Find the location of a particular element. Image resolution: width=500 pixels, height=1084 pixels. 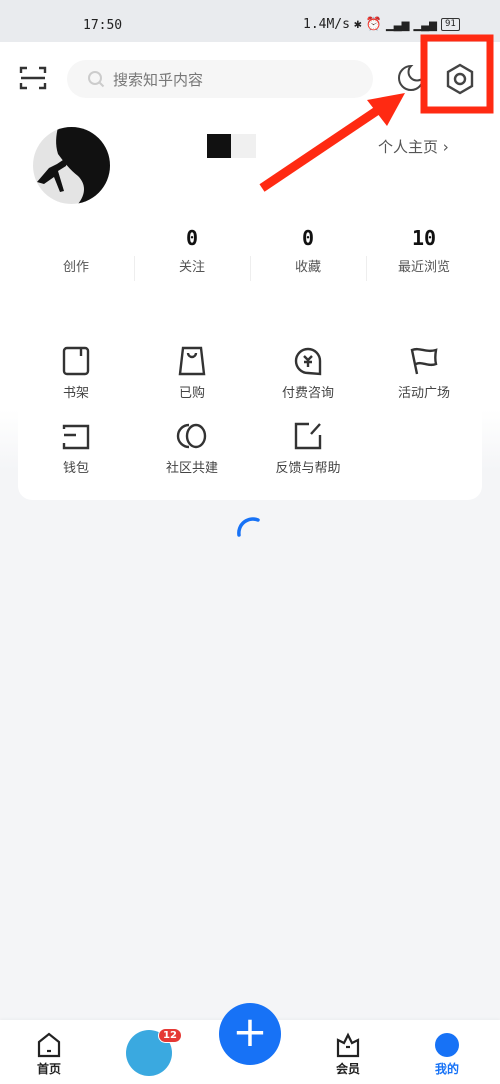

nav-home: 首页 is located at coordinates (49, 1054).